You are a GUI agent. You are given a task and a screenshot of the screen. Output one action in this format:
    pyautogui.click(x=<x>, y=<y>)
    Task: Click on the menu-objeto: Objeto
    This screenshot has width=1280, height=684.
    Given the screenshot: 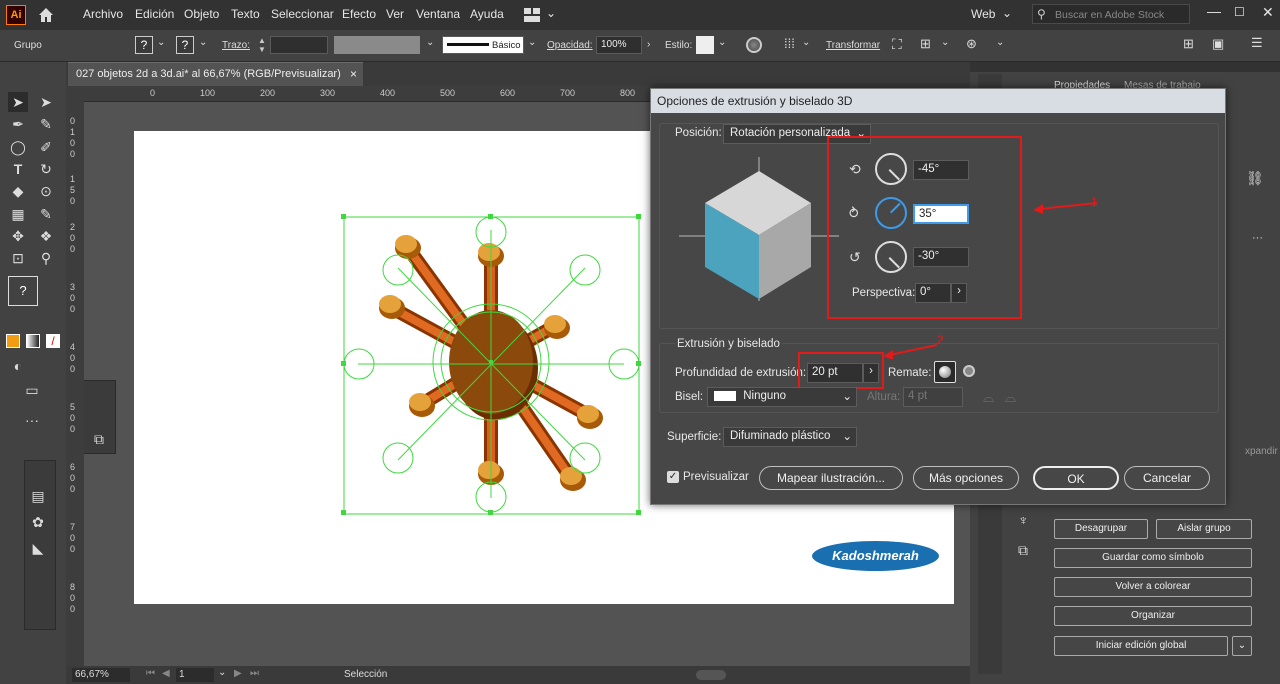 What is the action you would take?
    pyautogui.click(x=201, y=14)
    